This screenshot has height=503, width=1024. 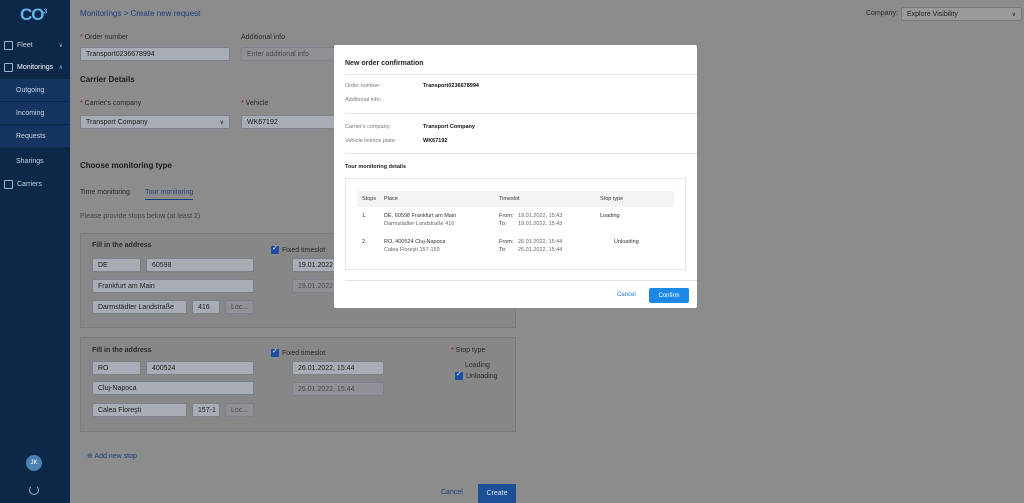 I want to click on sidebar-item-requests: Requests, so click(x=35, y=136).